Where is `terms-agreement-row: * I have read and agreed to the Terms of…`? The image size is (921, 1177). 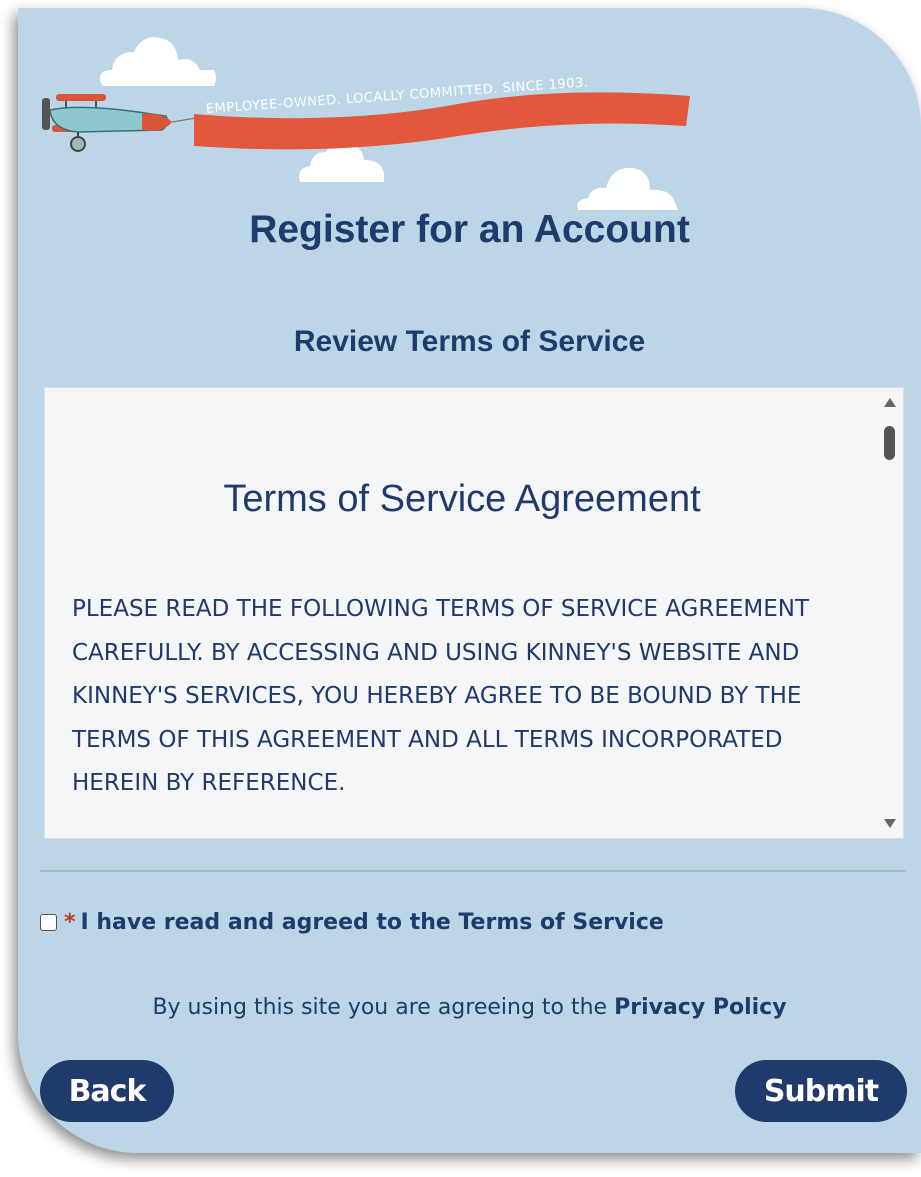 terms-agreement-row: * I have read and agreed to the Terms of… is located at coordinates (352, 922).